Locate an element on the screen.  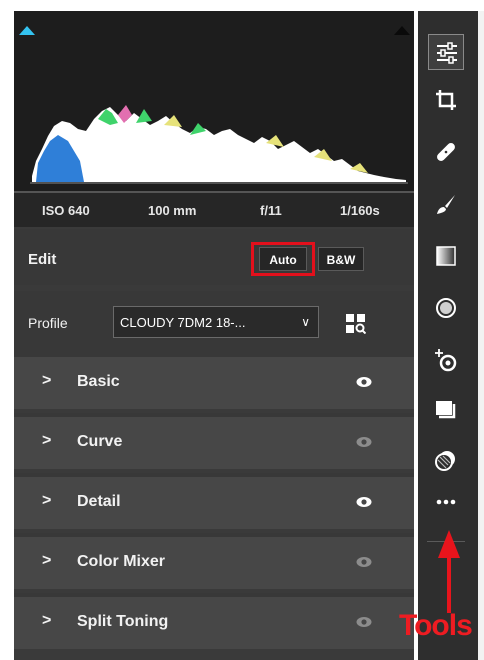
iso-value: ISO 640 is located at coordinates (66, 210).